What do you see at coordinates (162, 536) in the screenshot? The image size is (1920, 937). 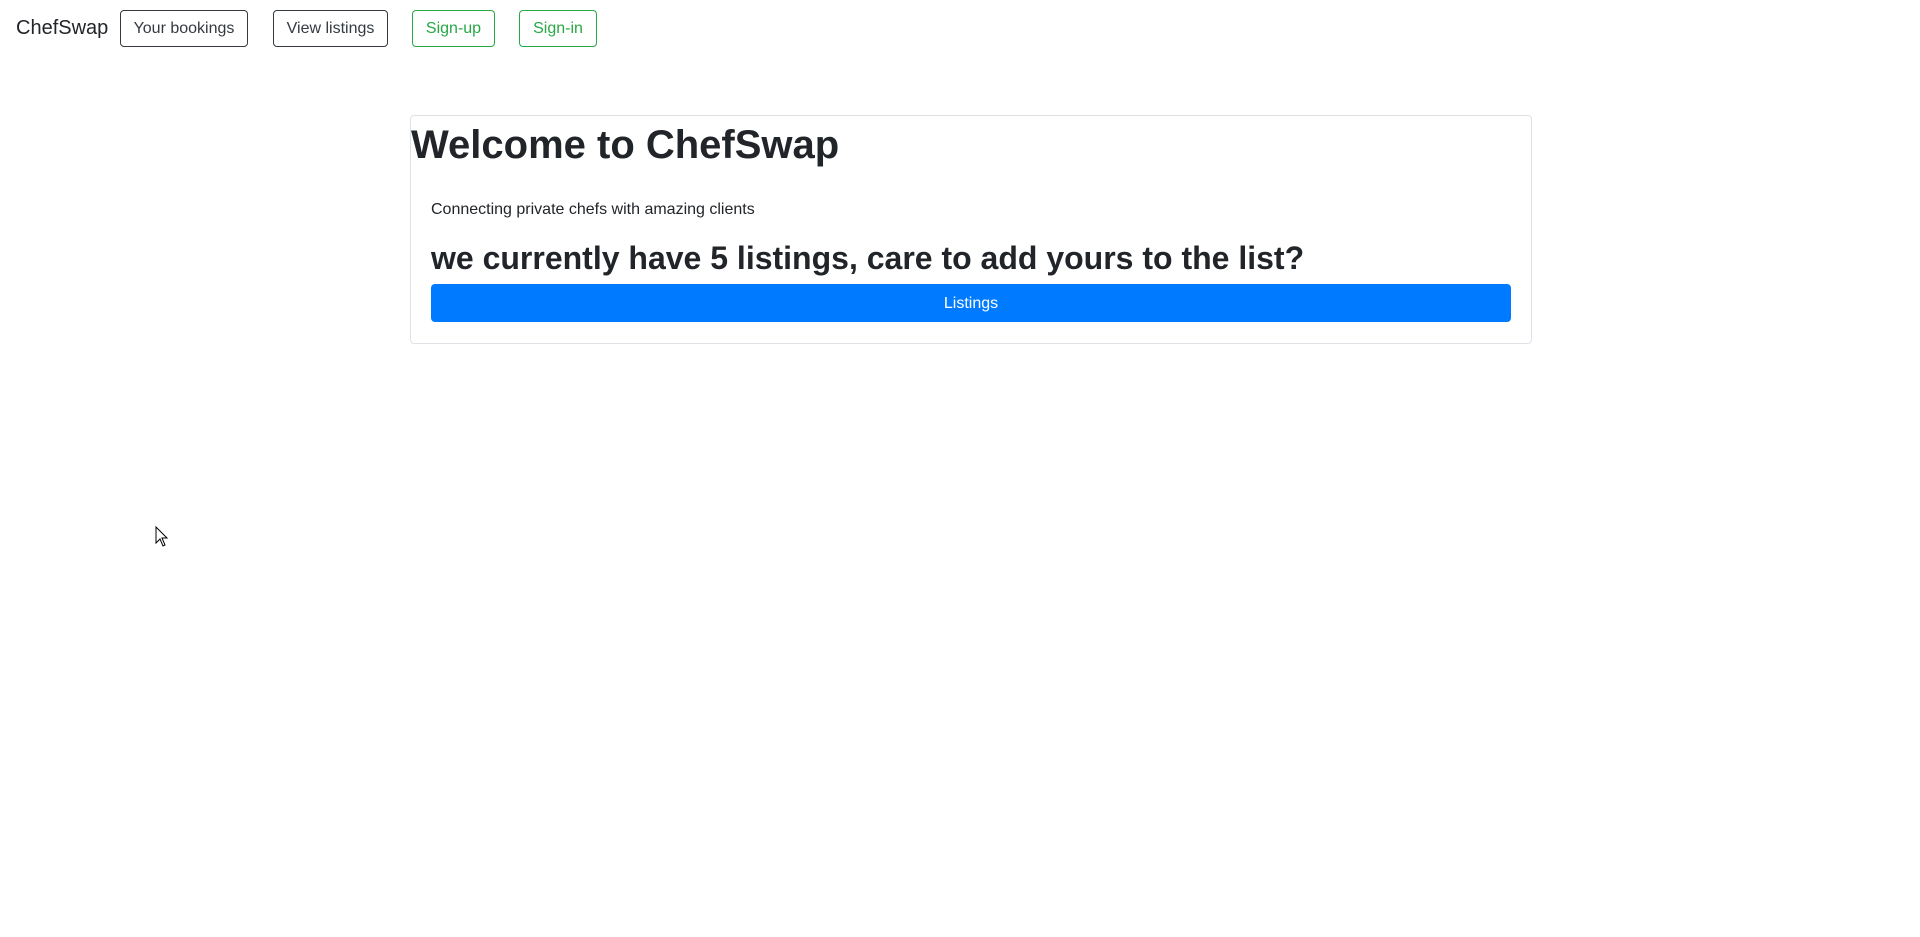 I see `mouse-pointer-icon` at bounding box center [162, 536].